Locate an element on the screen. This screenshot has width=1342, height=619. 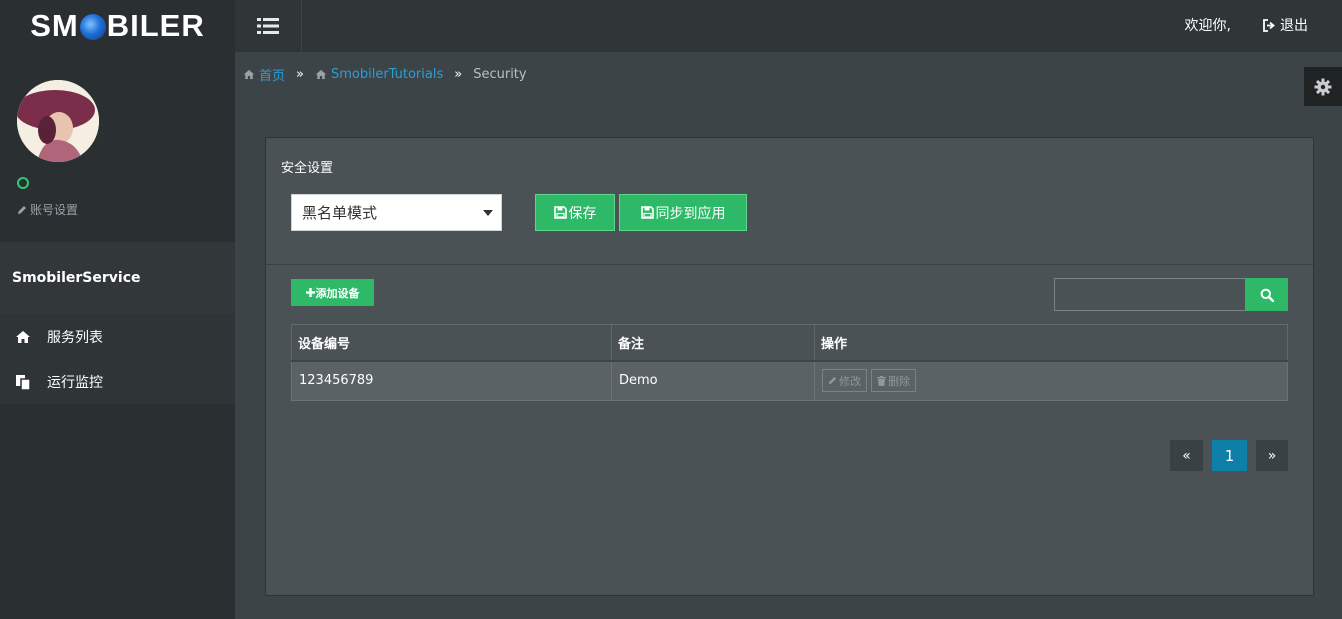
save-label: 保存 is located at coordinates (582, 213).